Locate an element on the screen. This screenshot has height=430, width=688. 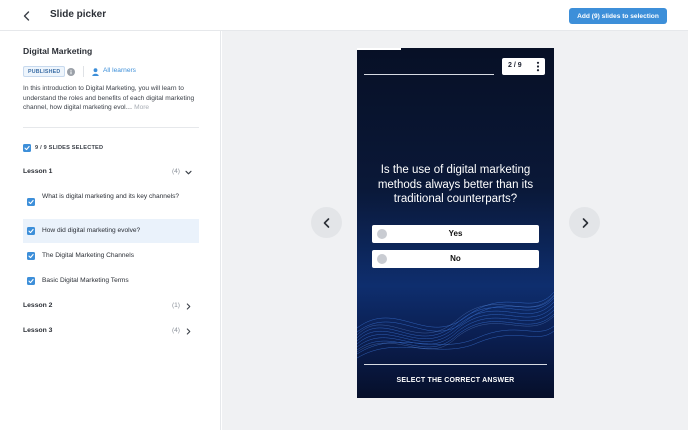
lesson-1-header: Lesson 1 (4) is located at coordinates (111, 173).